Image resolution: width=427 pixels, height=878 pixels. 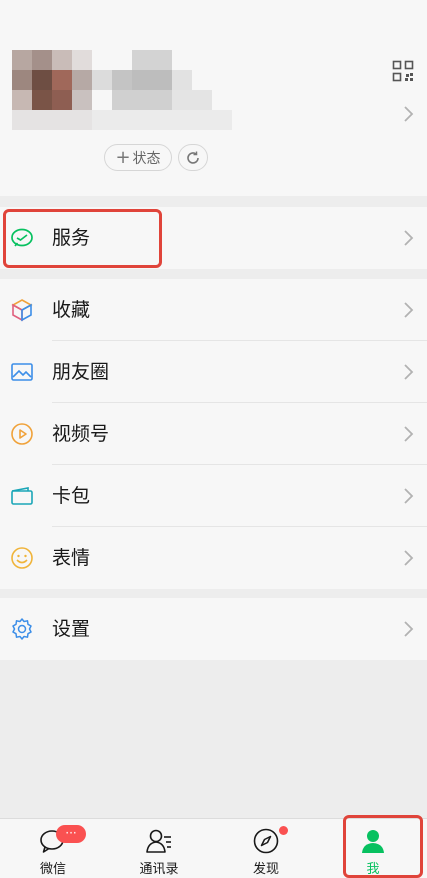 I want to click on menu-item-favorites: 收藏, so click(x=213, y=310).